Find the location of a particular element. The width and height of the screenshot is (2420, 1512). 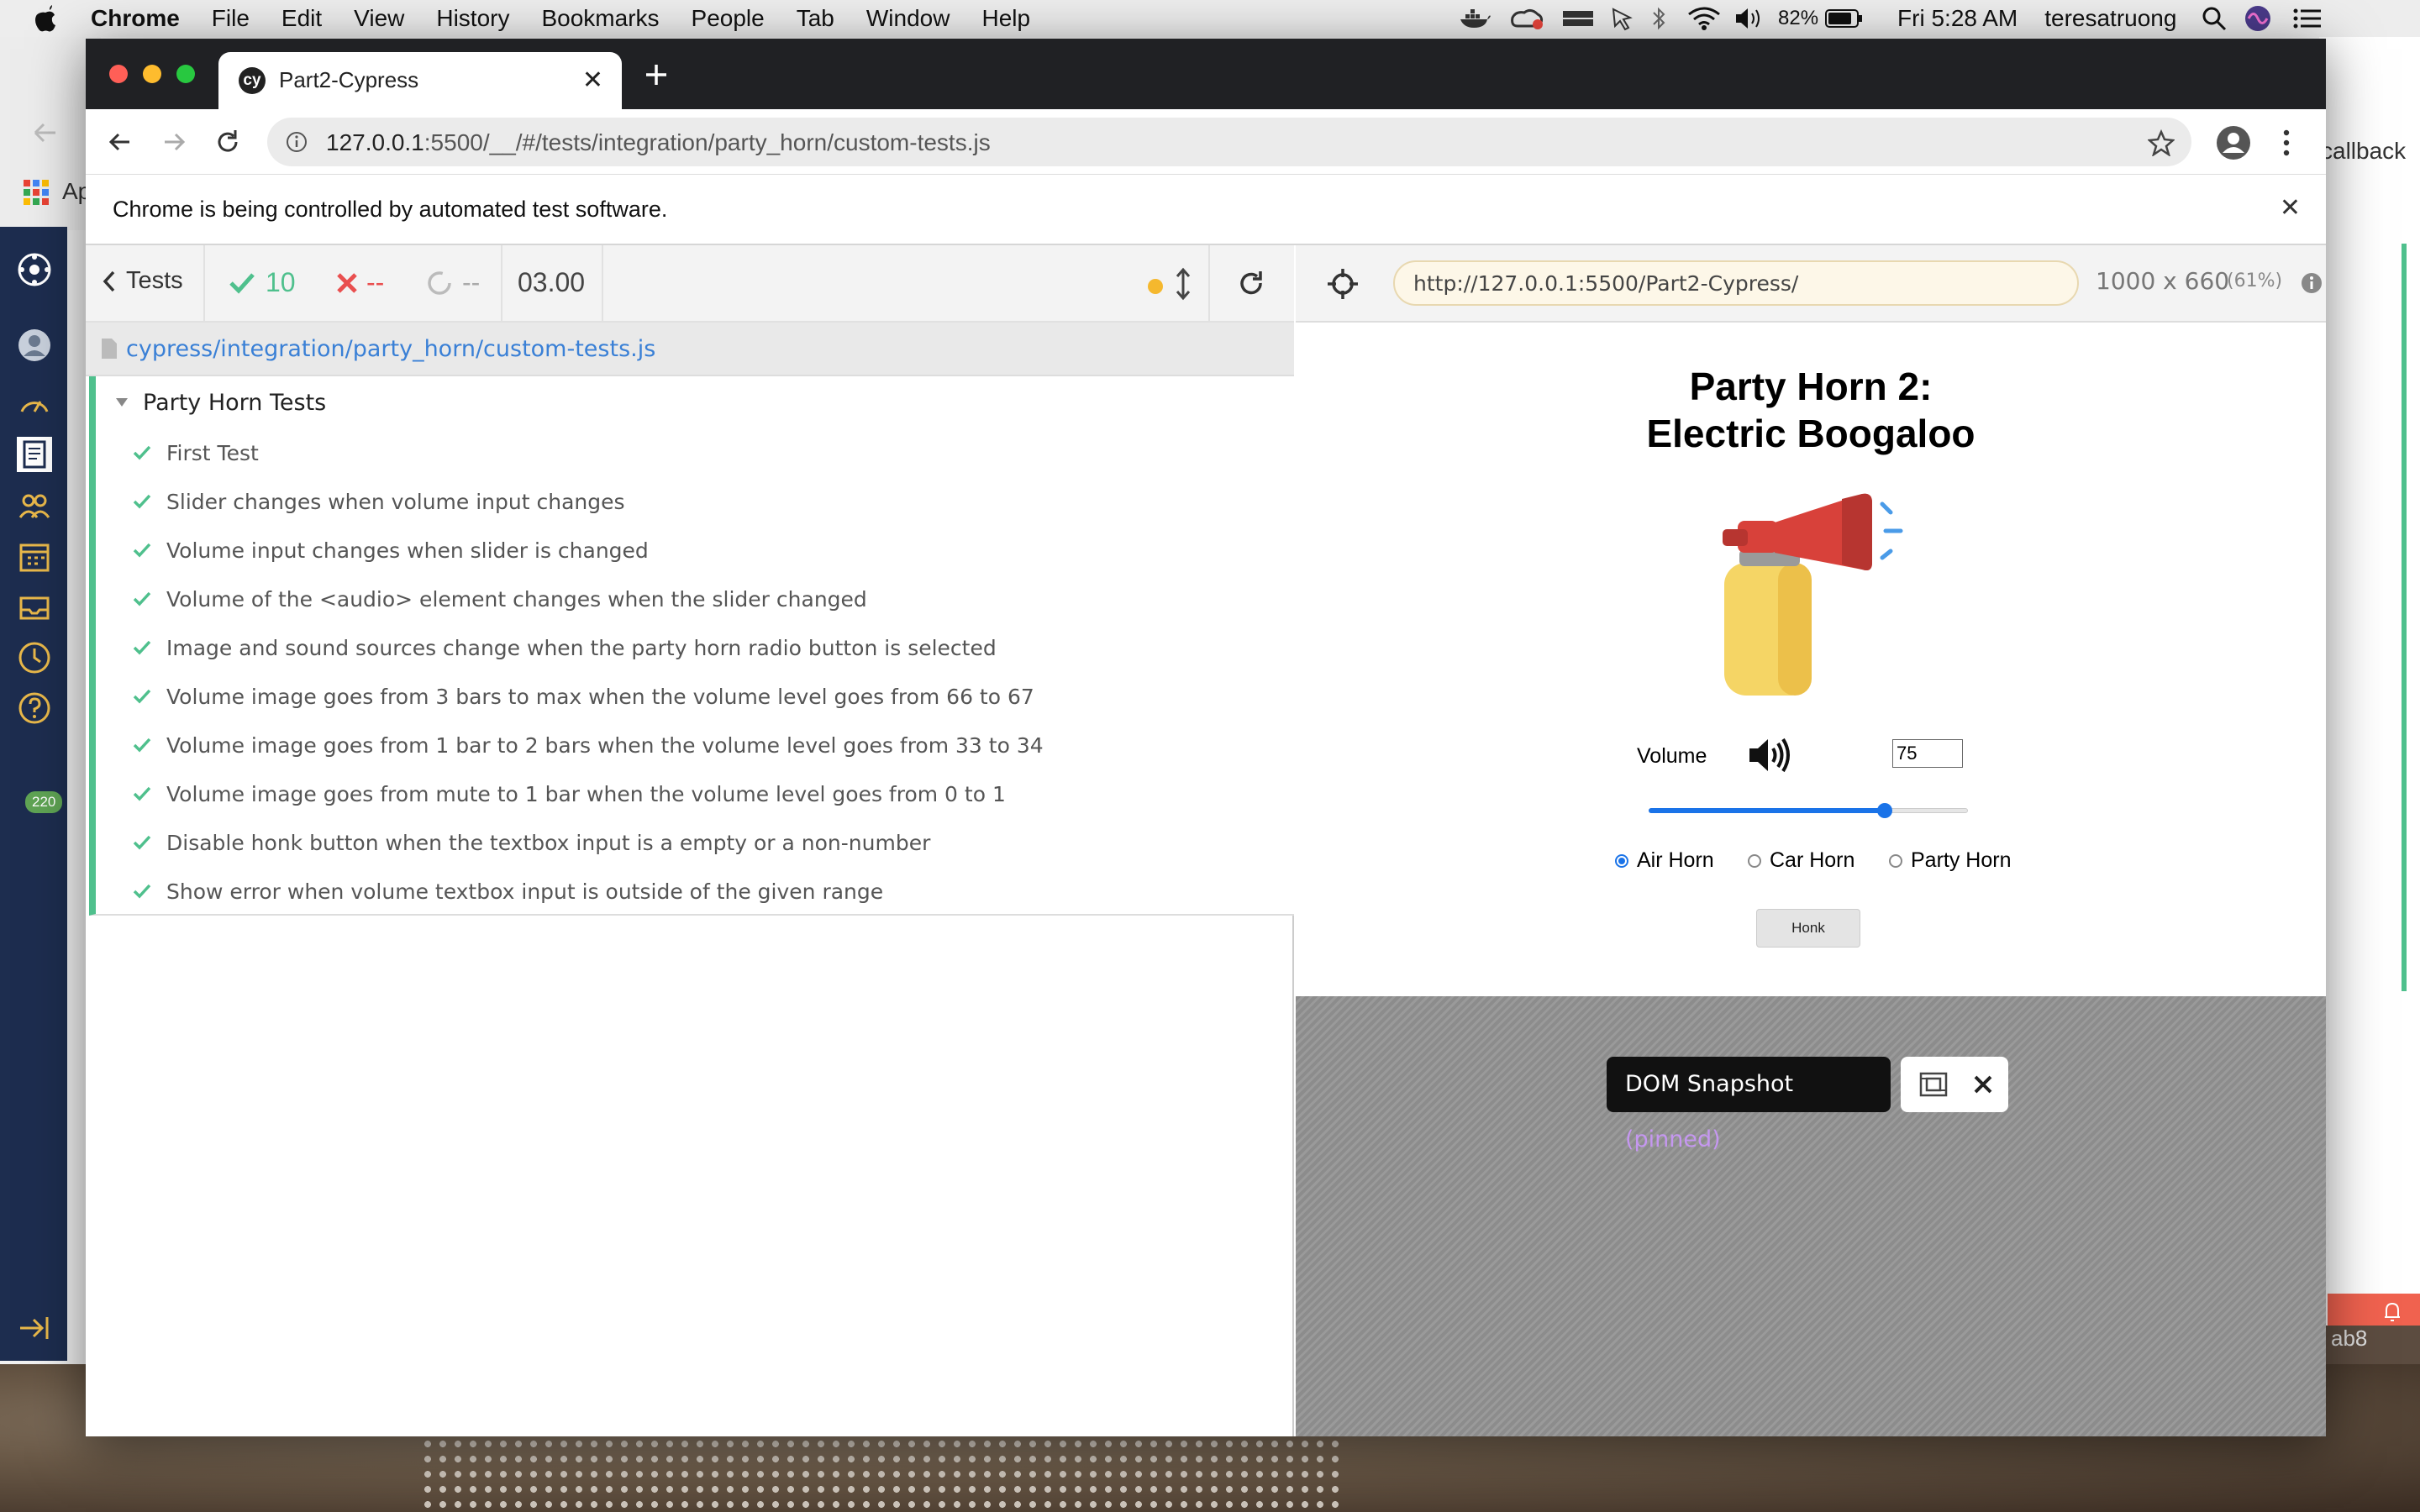

volume-slider is located at coordinates (1808, 810).